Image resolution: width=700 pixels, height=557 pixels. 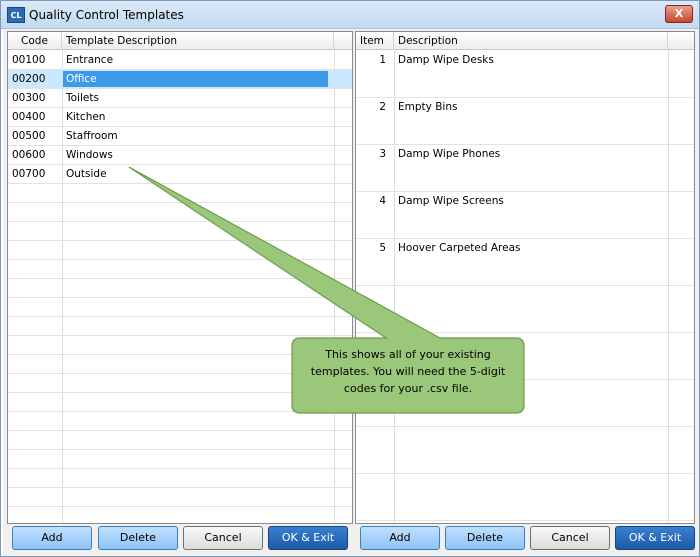 I want to click on app-logo-icon: CL, so click(x=16, y=15).